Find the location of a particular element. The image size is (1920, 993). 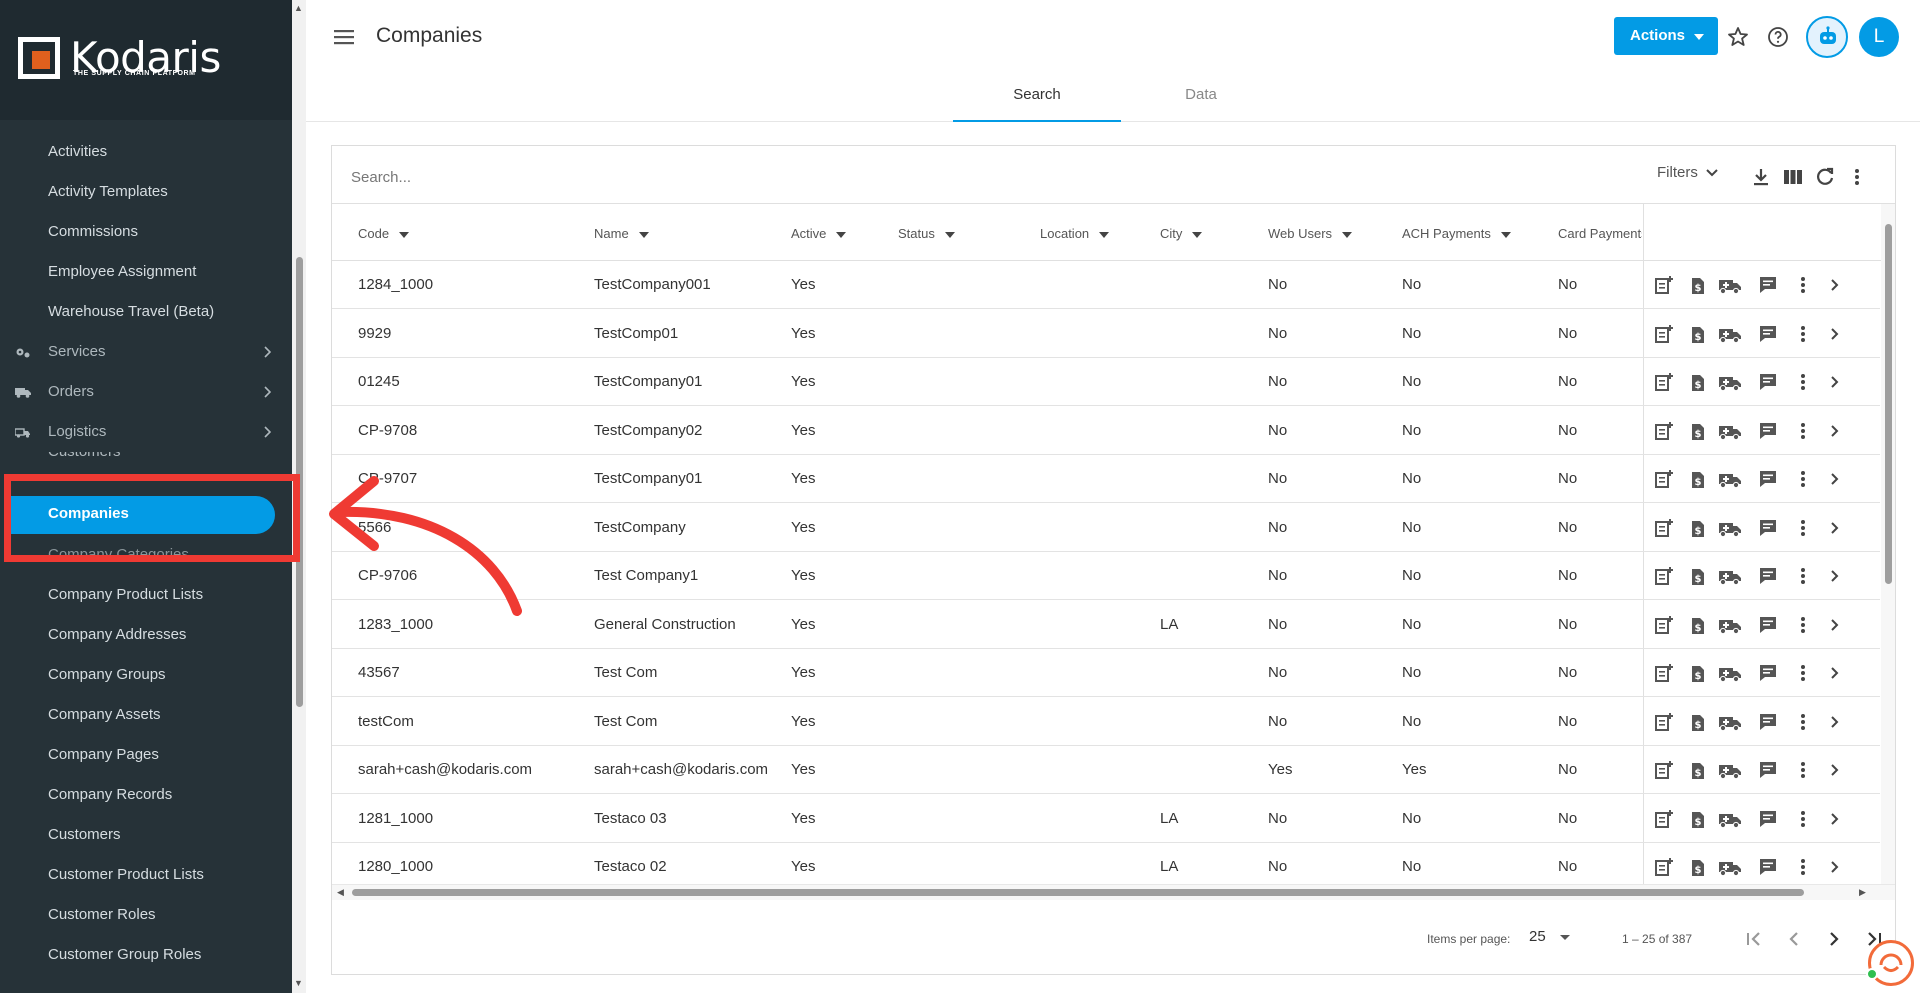

table-row: 1281_1000 Testaco 03 Yes LA No No No $ is located at coordinates (1106, 819).